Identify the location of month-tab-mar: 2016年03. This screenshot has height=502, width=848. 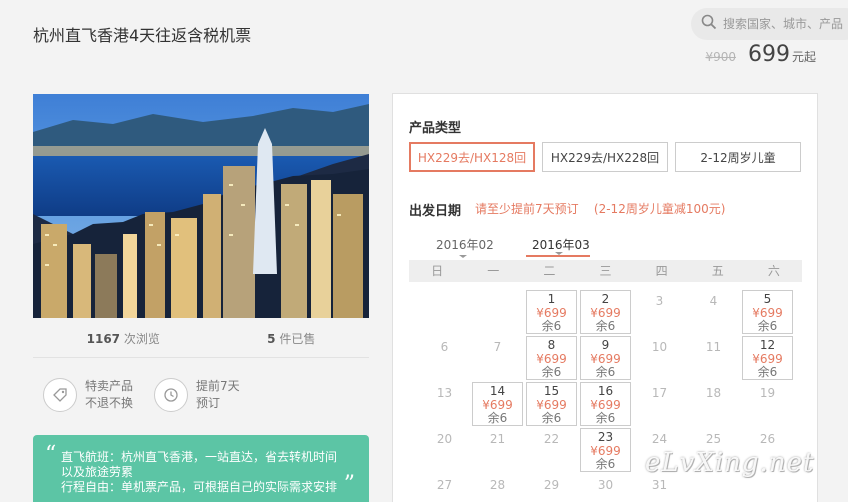
(561, 244).